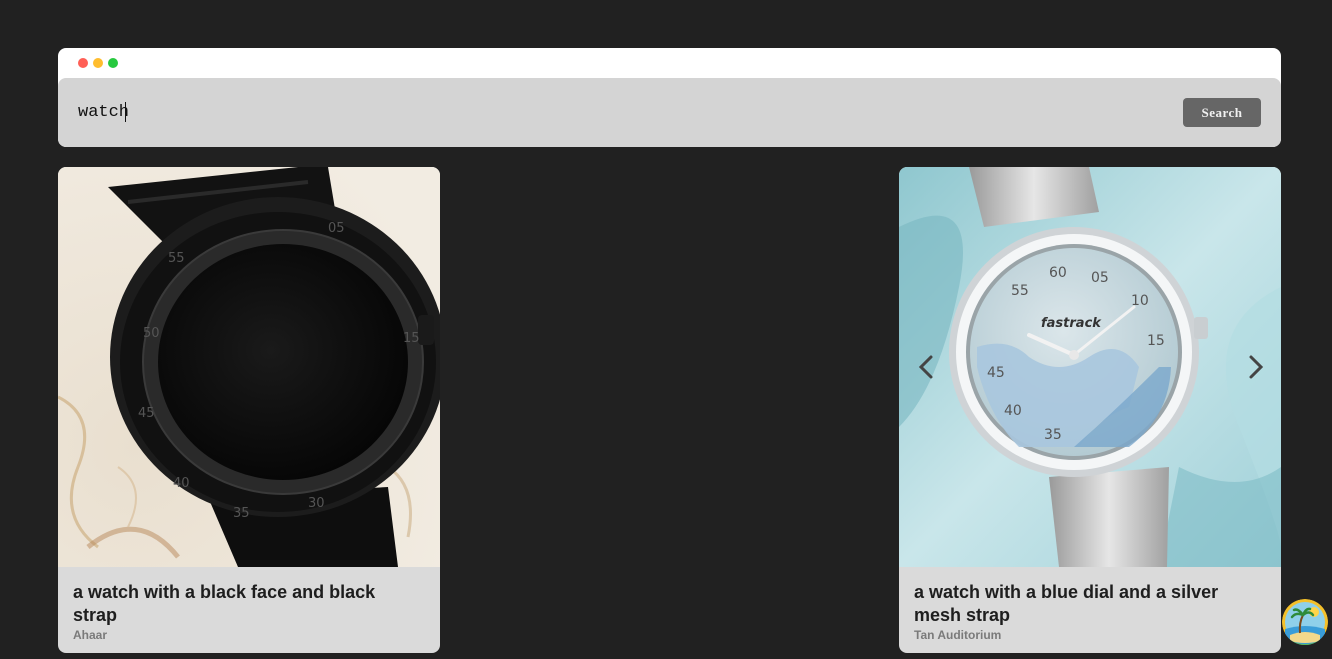 Image resolution: width=1332 pixels, height=659 pixels. I want to click on search-button: Search, so click(1222, 112).